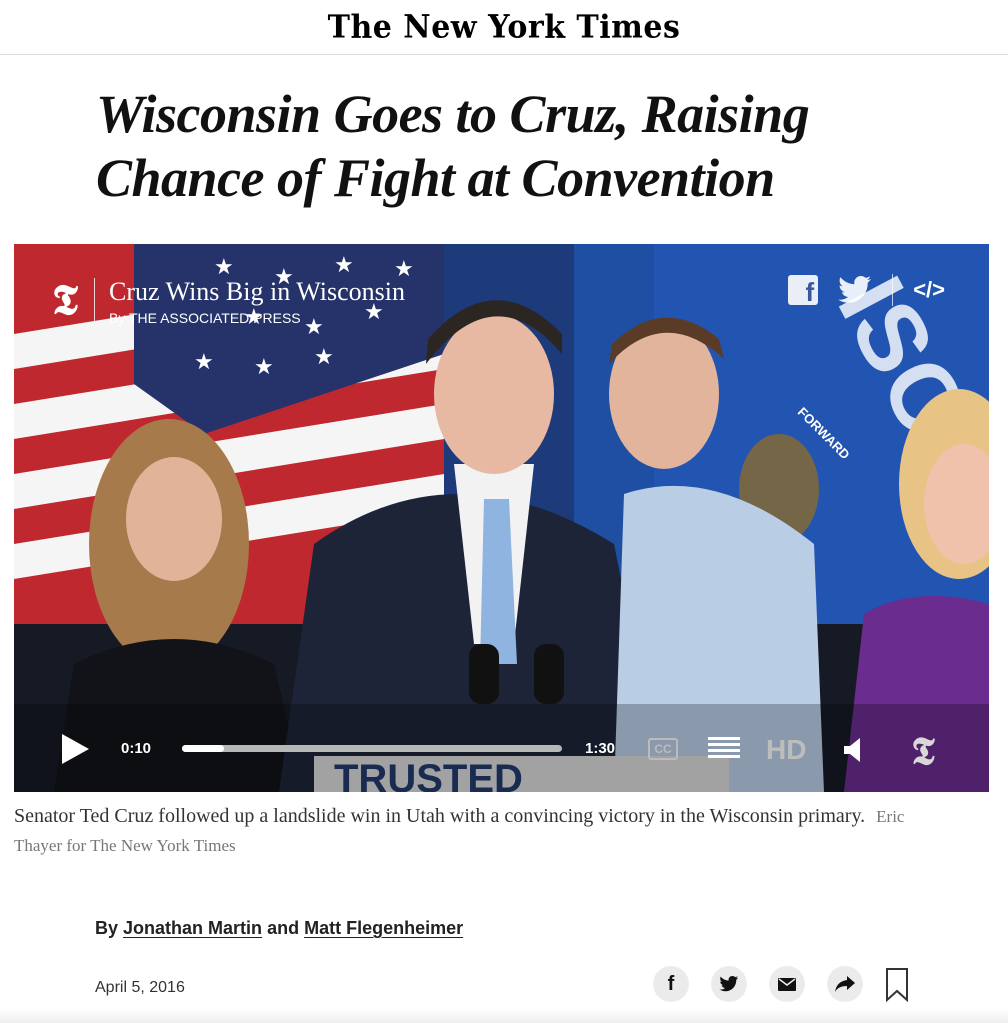  I want to click on current-time: 0:10, so click(136, 748).